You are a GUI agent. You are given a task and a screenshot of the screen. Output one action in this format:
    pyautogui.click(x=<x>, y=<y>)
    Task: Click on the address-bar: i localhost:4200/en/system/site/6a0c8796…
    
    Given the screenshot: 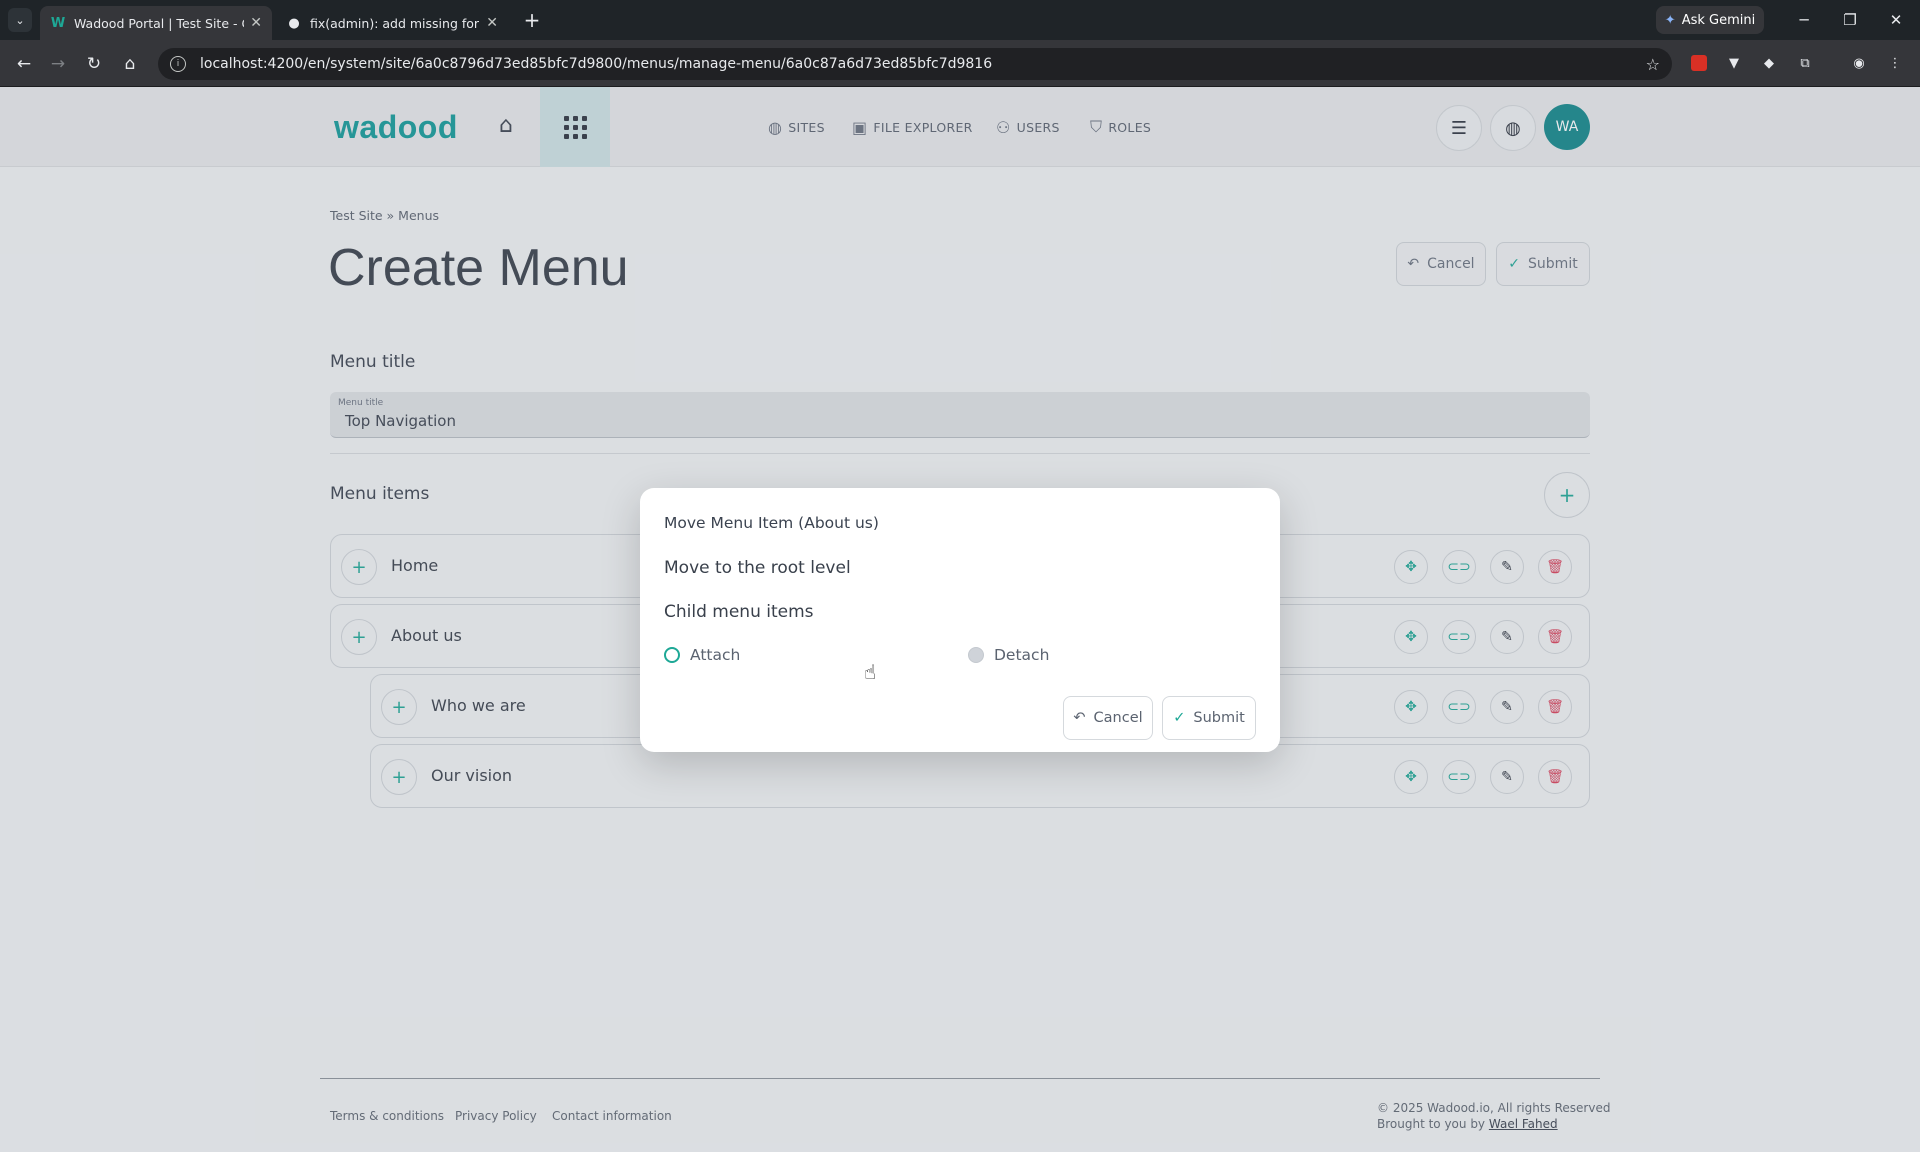 What is the action you would take?
    pyautogui.click(x=915, y=64)
    